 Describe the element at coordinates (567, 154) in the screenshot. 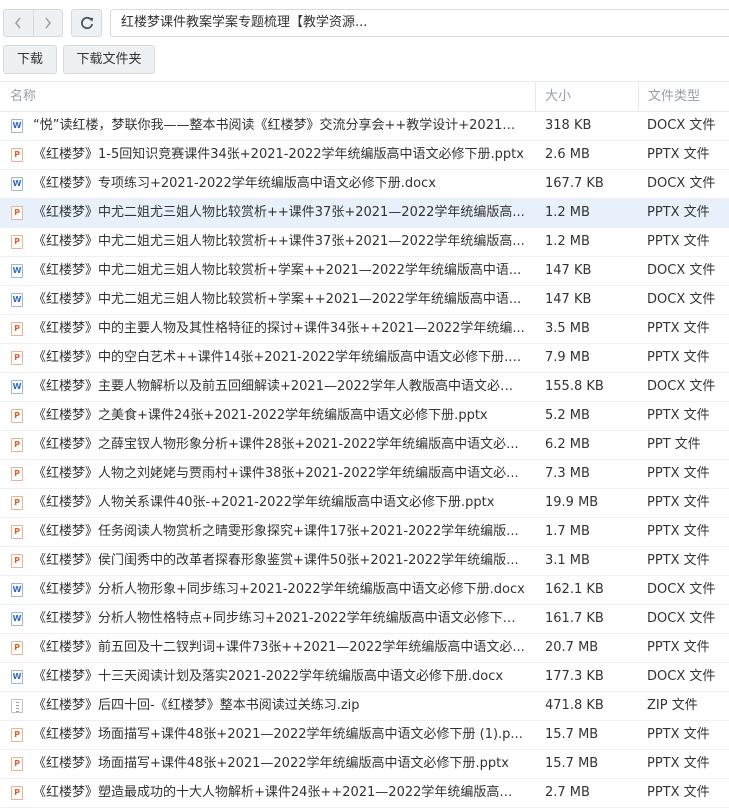

I see `file-size: 2.6 MB` at that location.